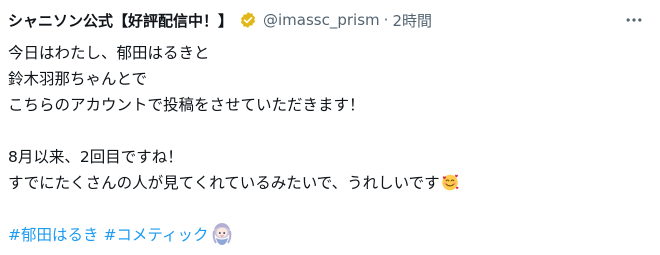 Image resolution: width=660 pixels, height=255 pixels. Describe the element at coordinates (186, 105) in the screenshot. I see `tweet-line-3: こちらのアカウントで投稿をさせていただきます！` at that location.